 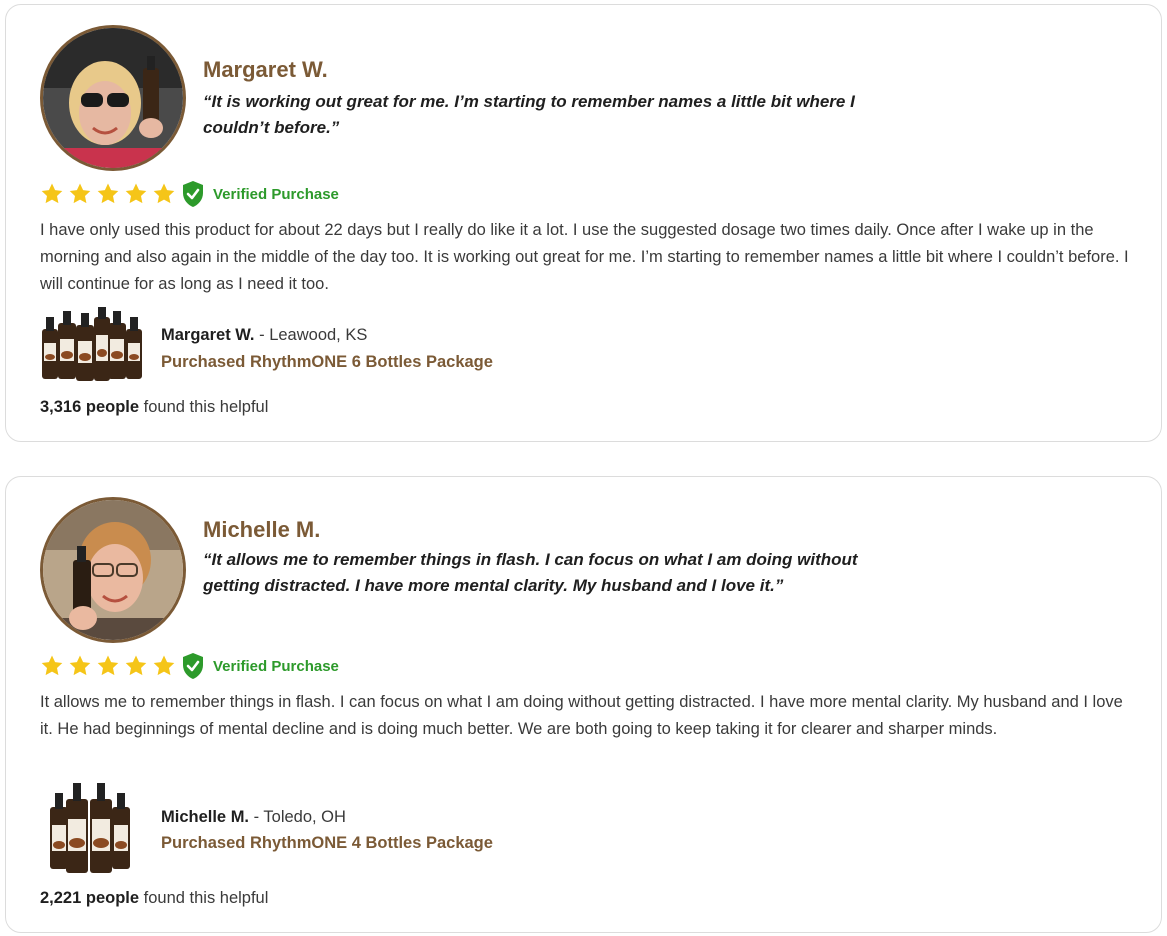 What do you see at coordinates (297, 817) in the screenshot?
I see `buyer-location: - Toledo, OH` at bounding box center [297, 817].